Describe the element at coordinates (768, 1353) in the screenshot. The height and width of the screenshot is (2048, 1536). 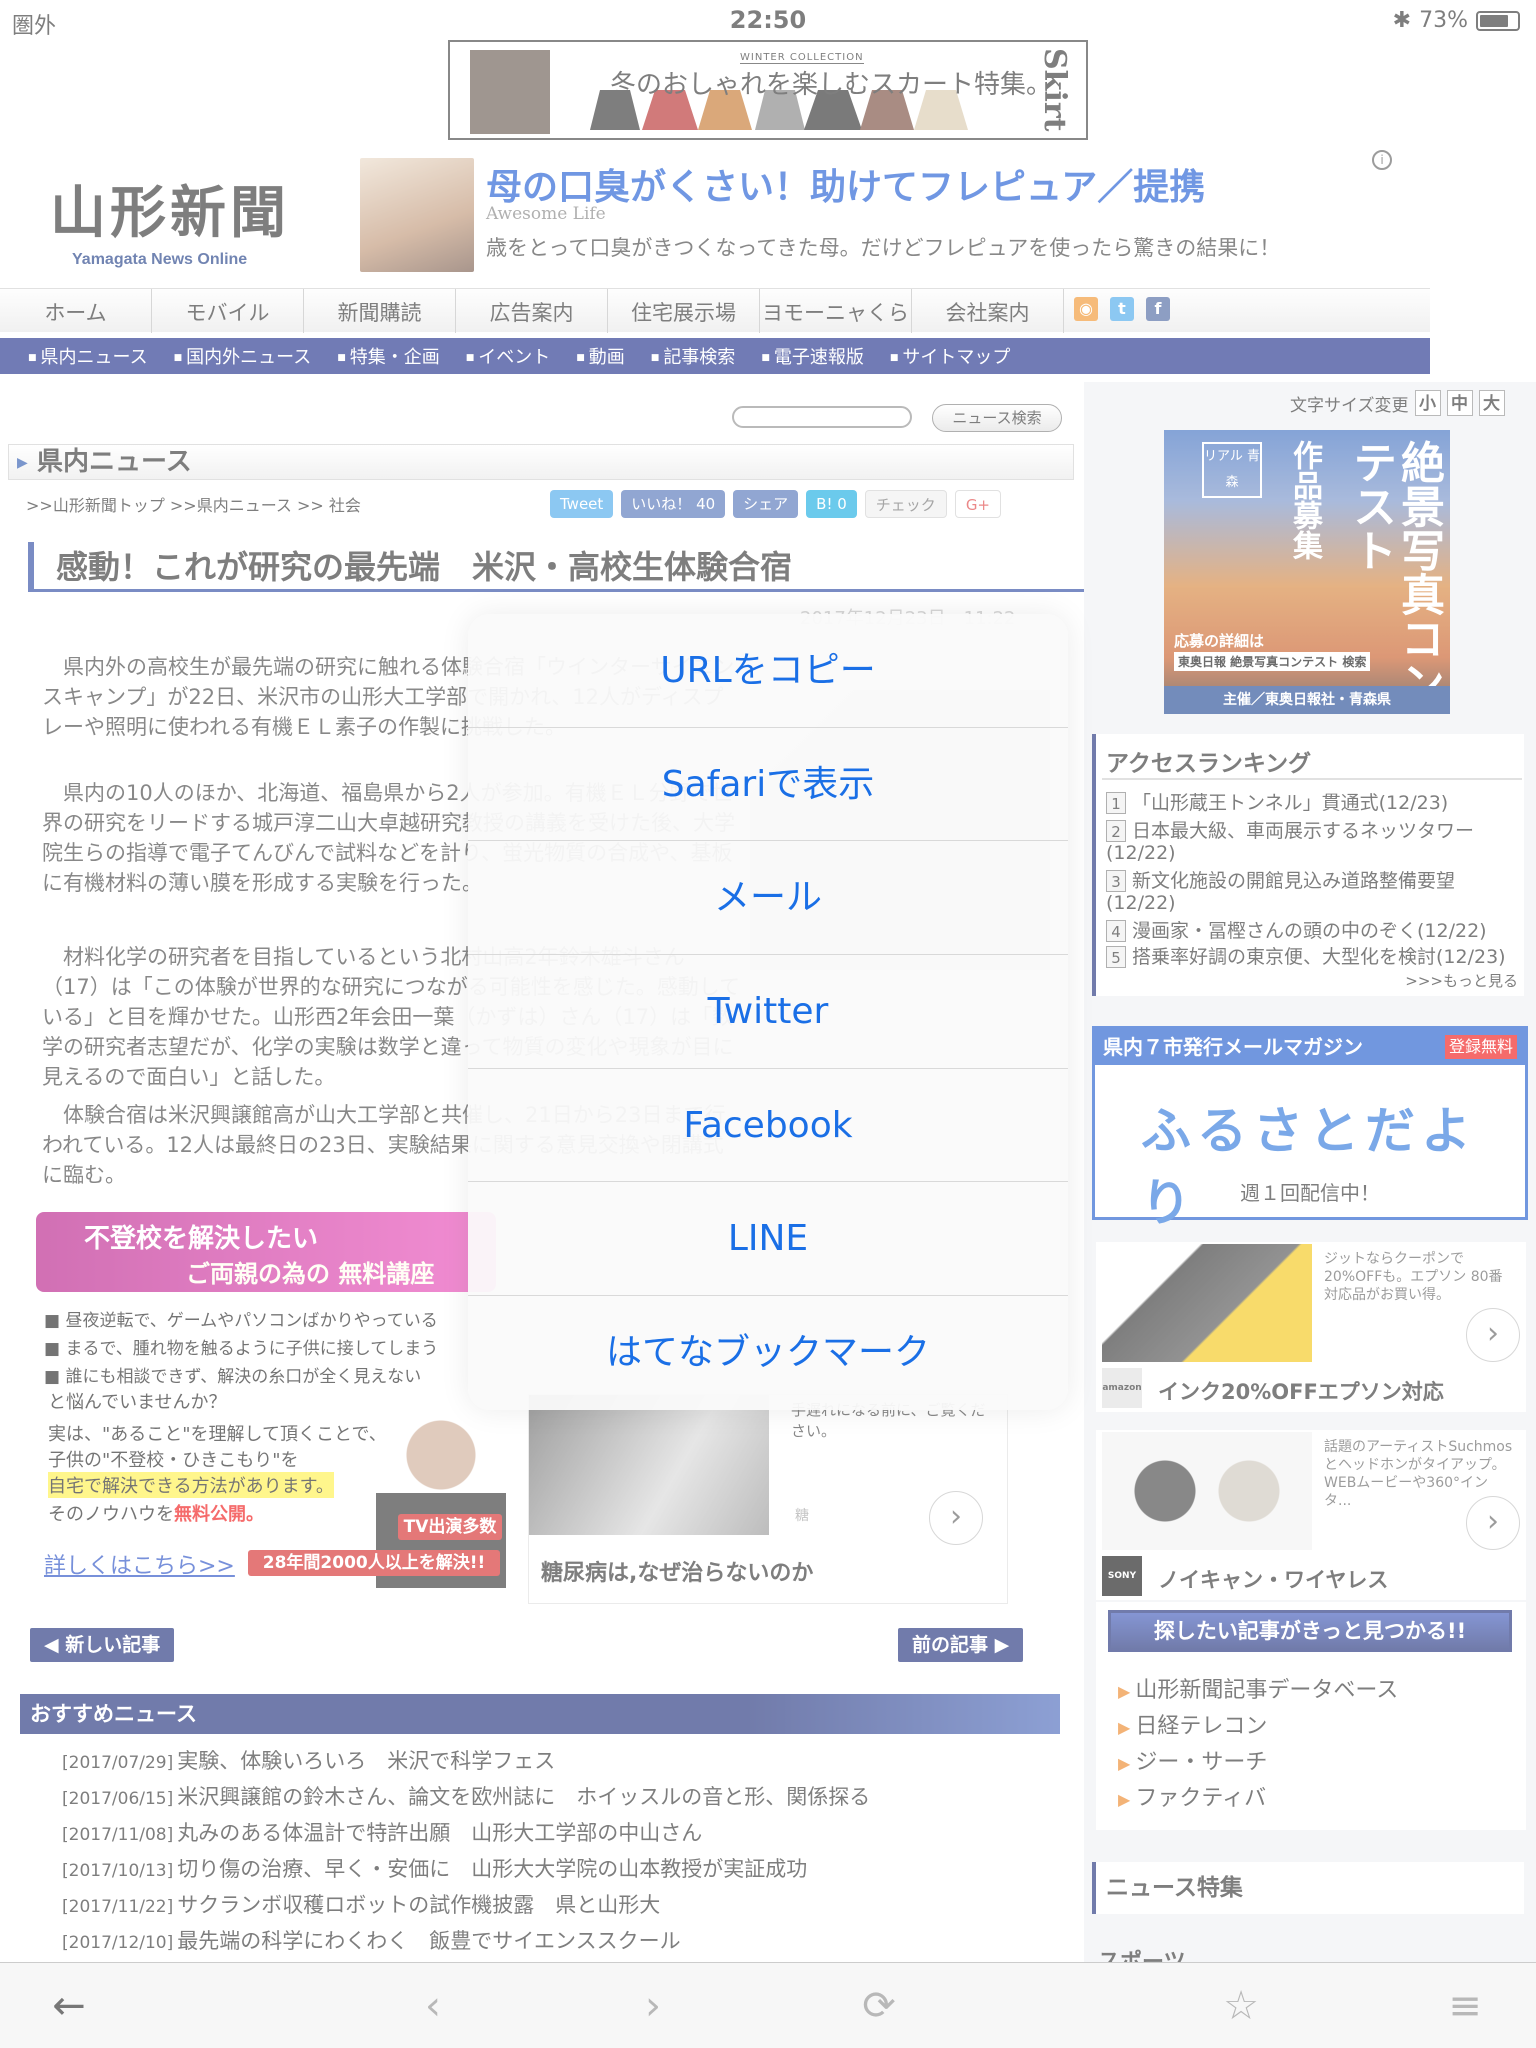
I see `hatena-bookmark-option: はてなブックマーク` at that location.